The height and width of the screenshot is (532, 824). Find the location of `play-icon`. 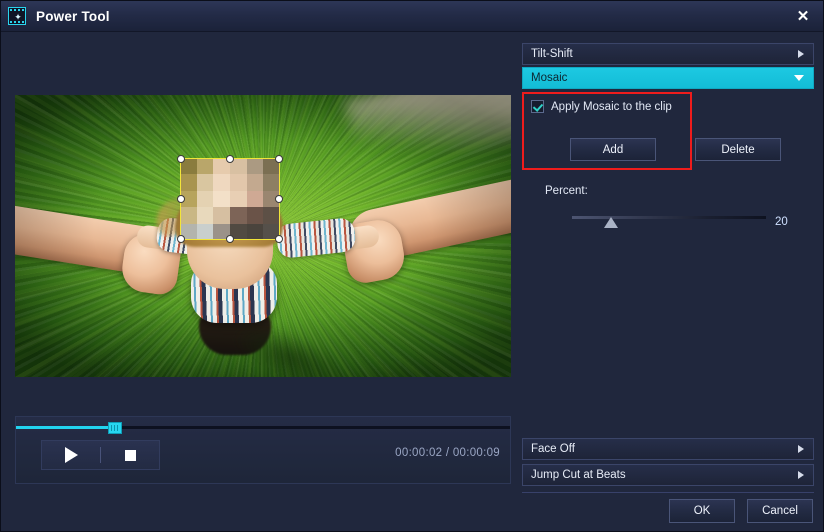

play-icon is located at coordinates (71, 455).